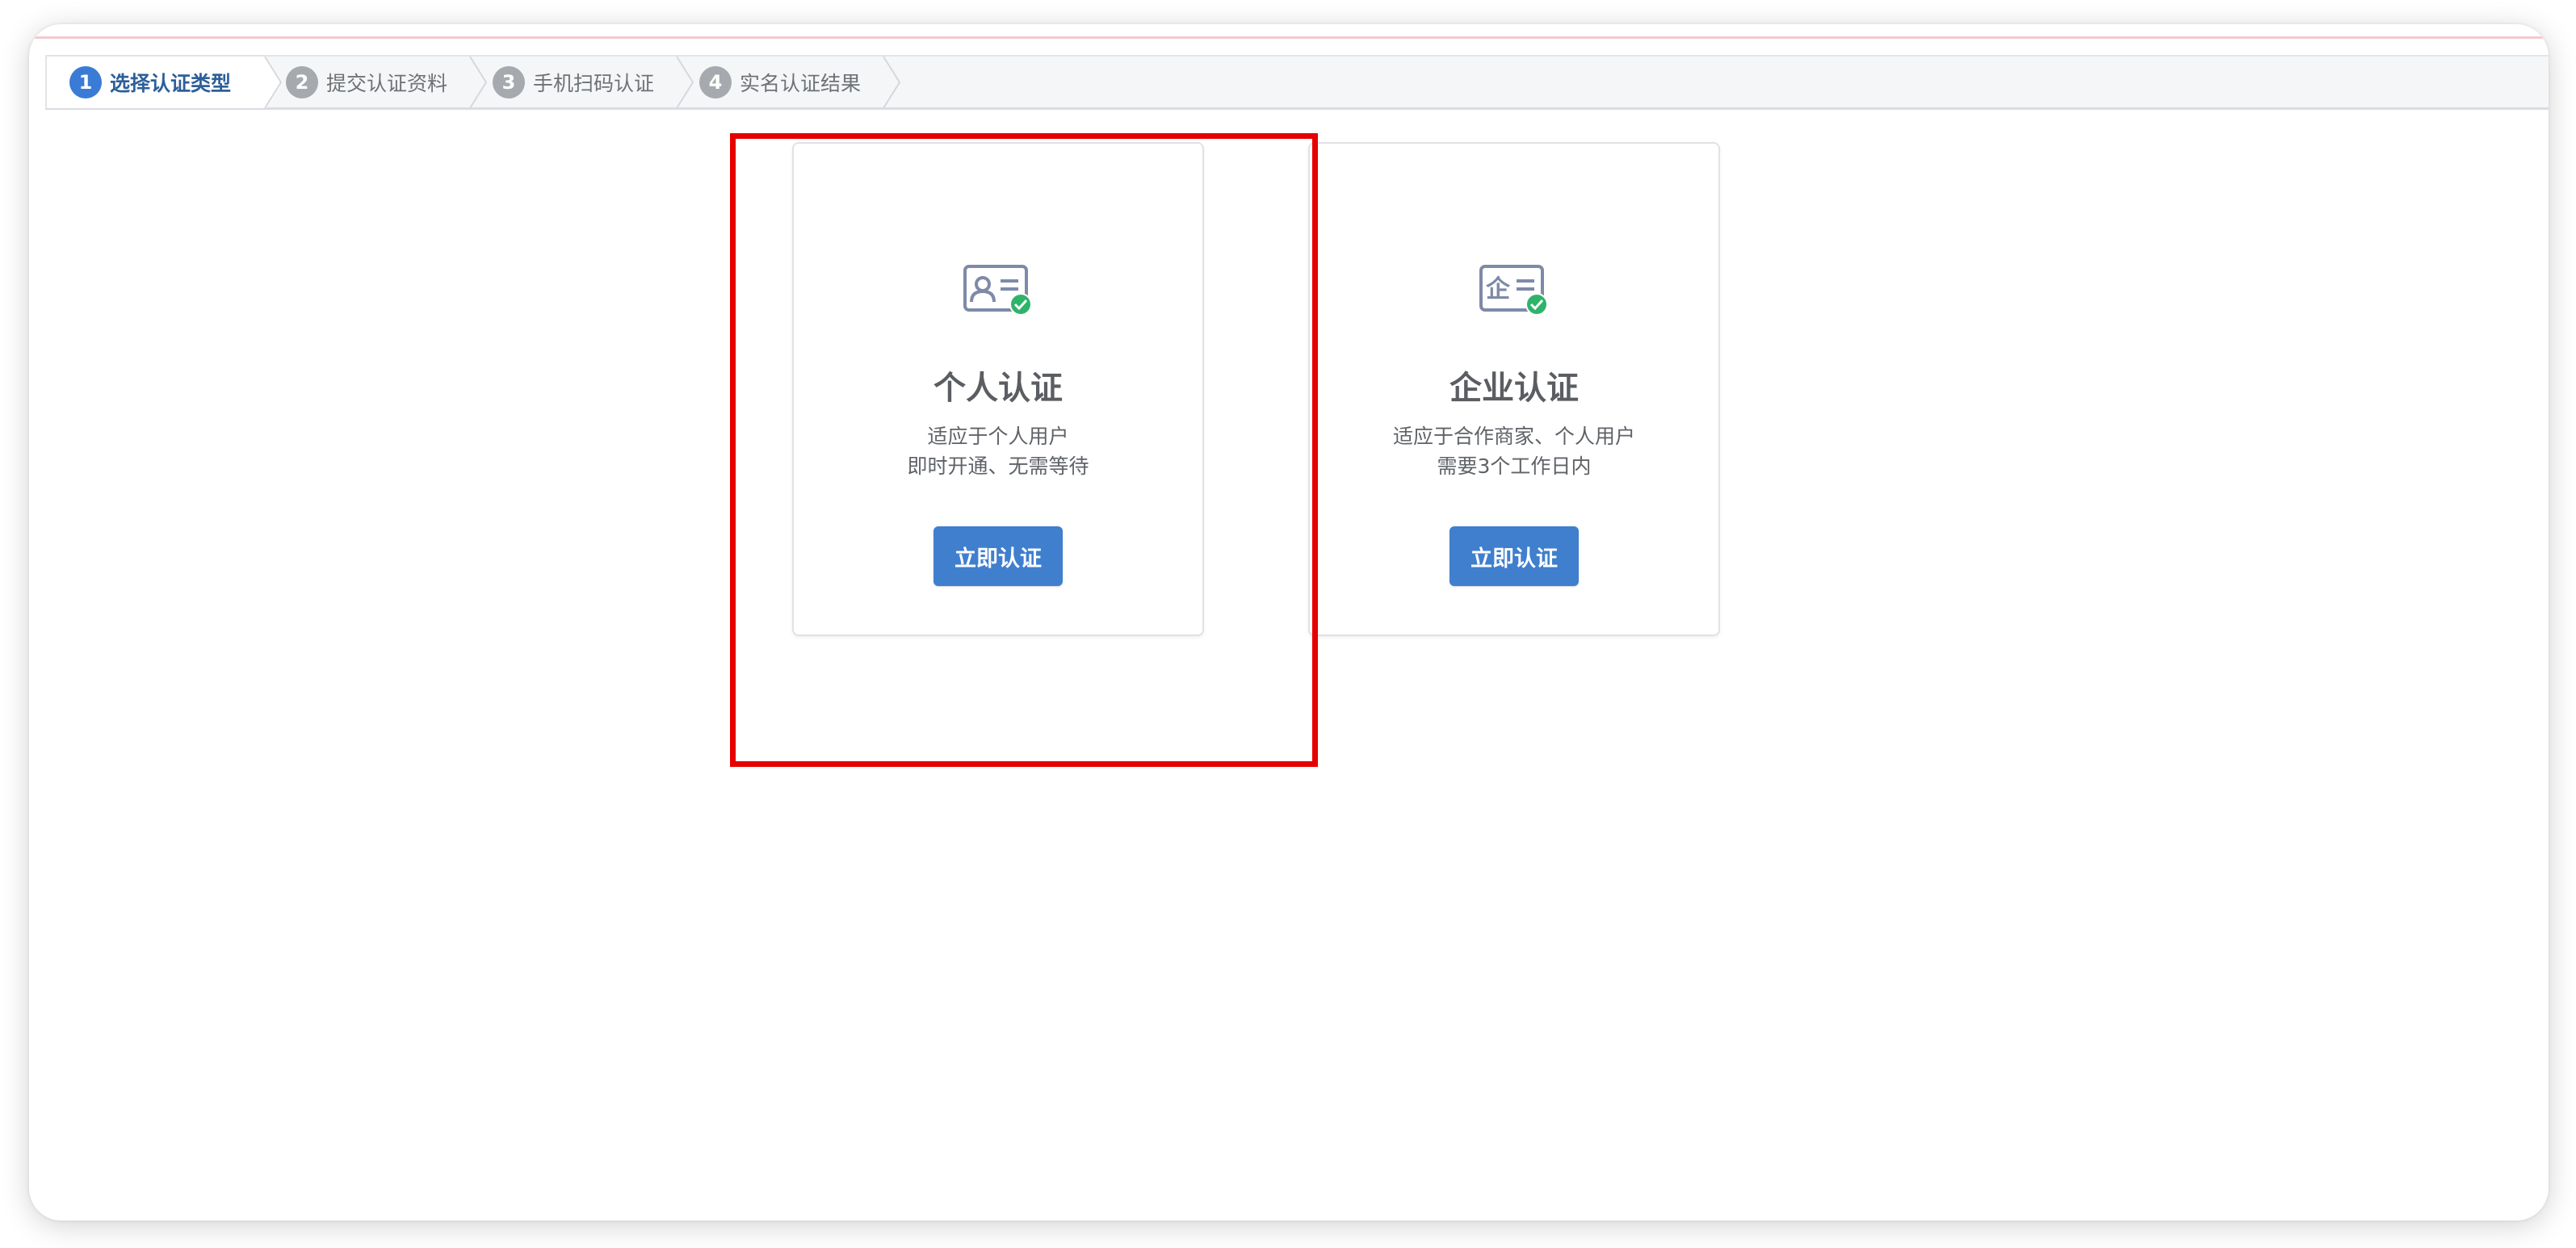 The image size is (2576, 1248). I want to click on step-label: 实名认证结果, so click(801, 83).